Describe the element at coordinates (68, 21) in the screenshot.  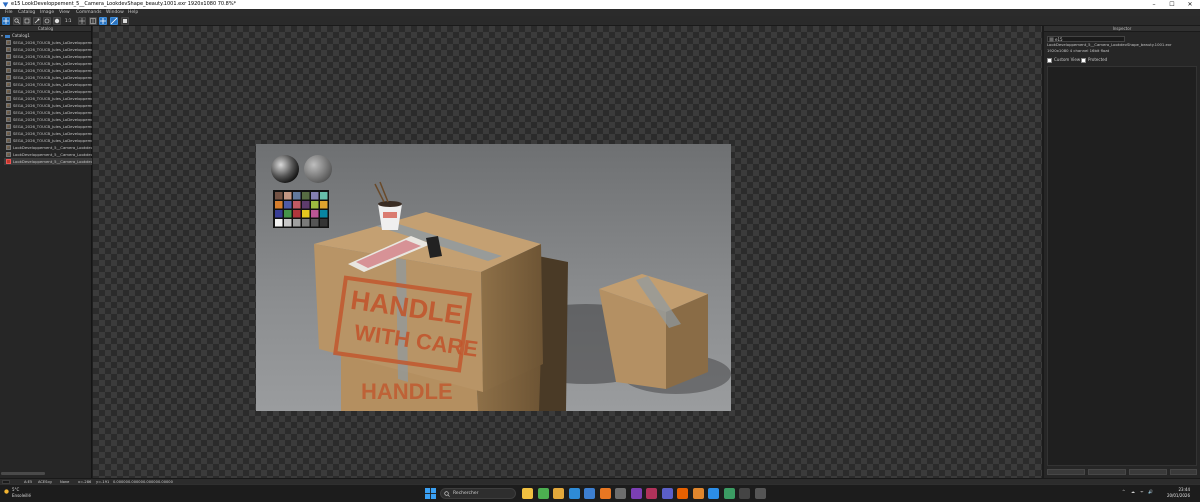
I see `ratio-one-to-one-button: 1:1` at that location.